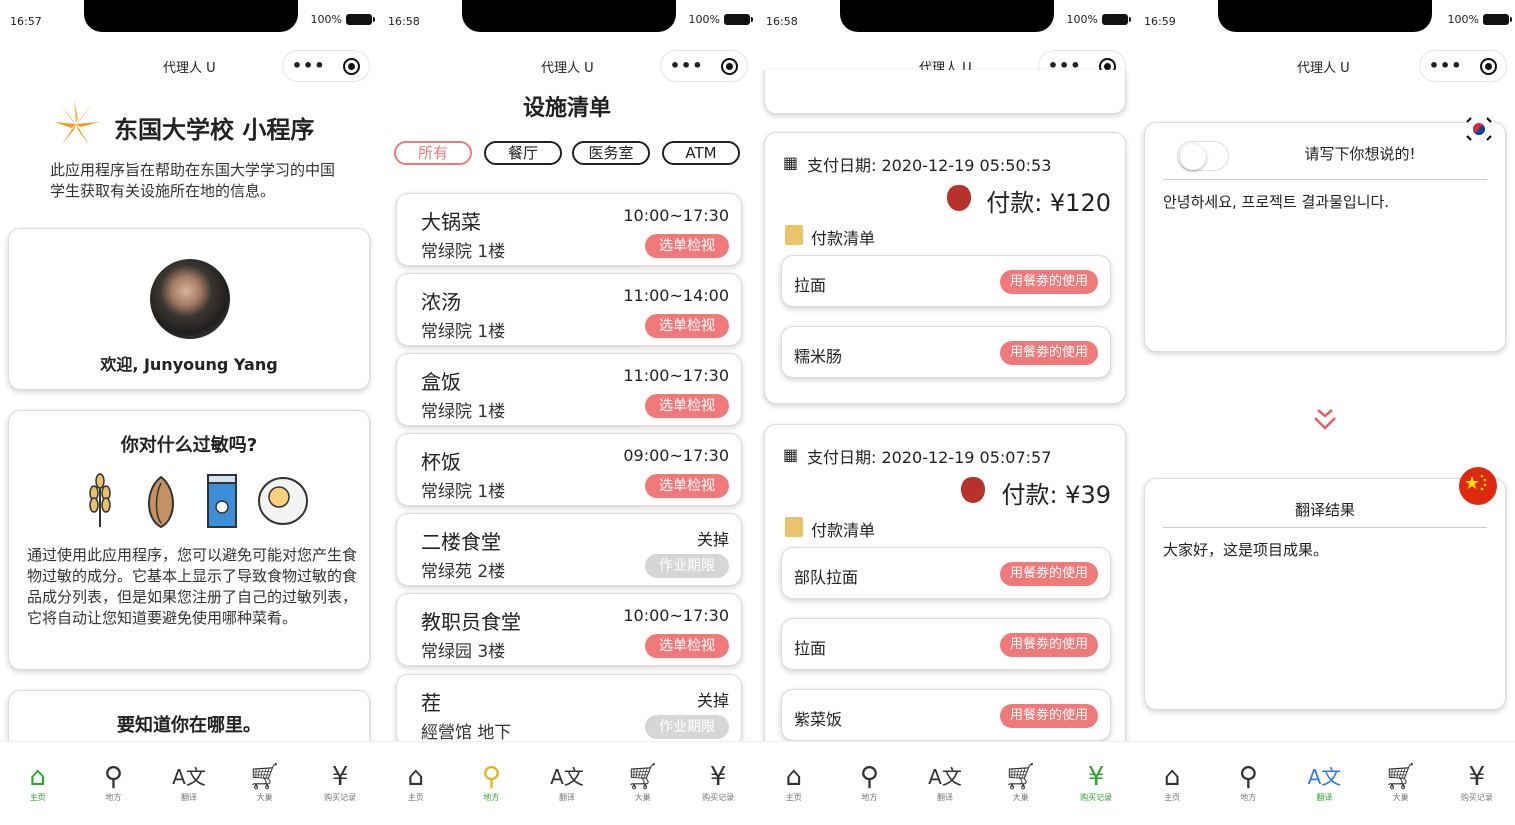  What do you see at coordinates (189, 364) in the screenshot?
I see `welcome-text: 欢迎, Junyoung Yang` at bounding box center [189, 364].